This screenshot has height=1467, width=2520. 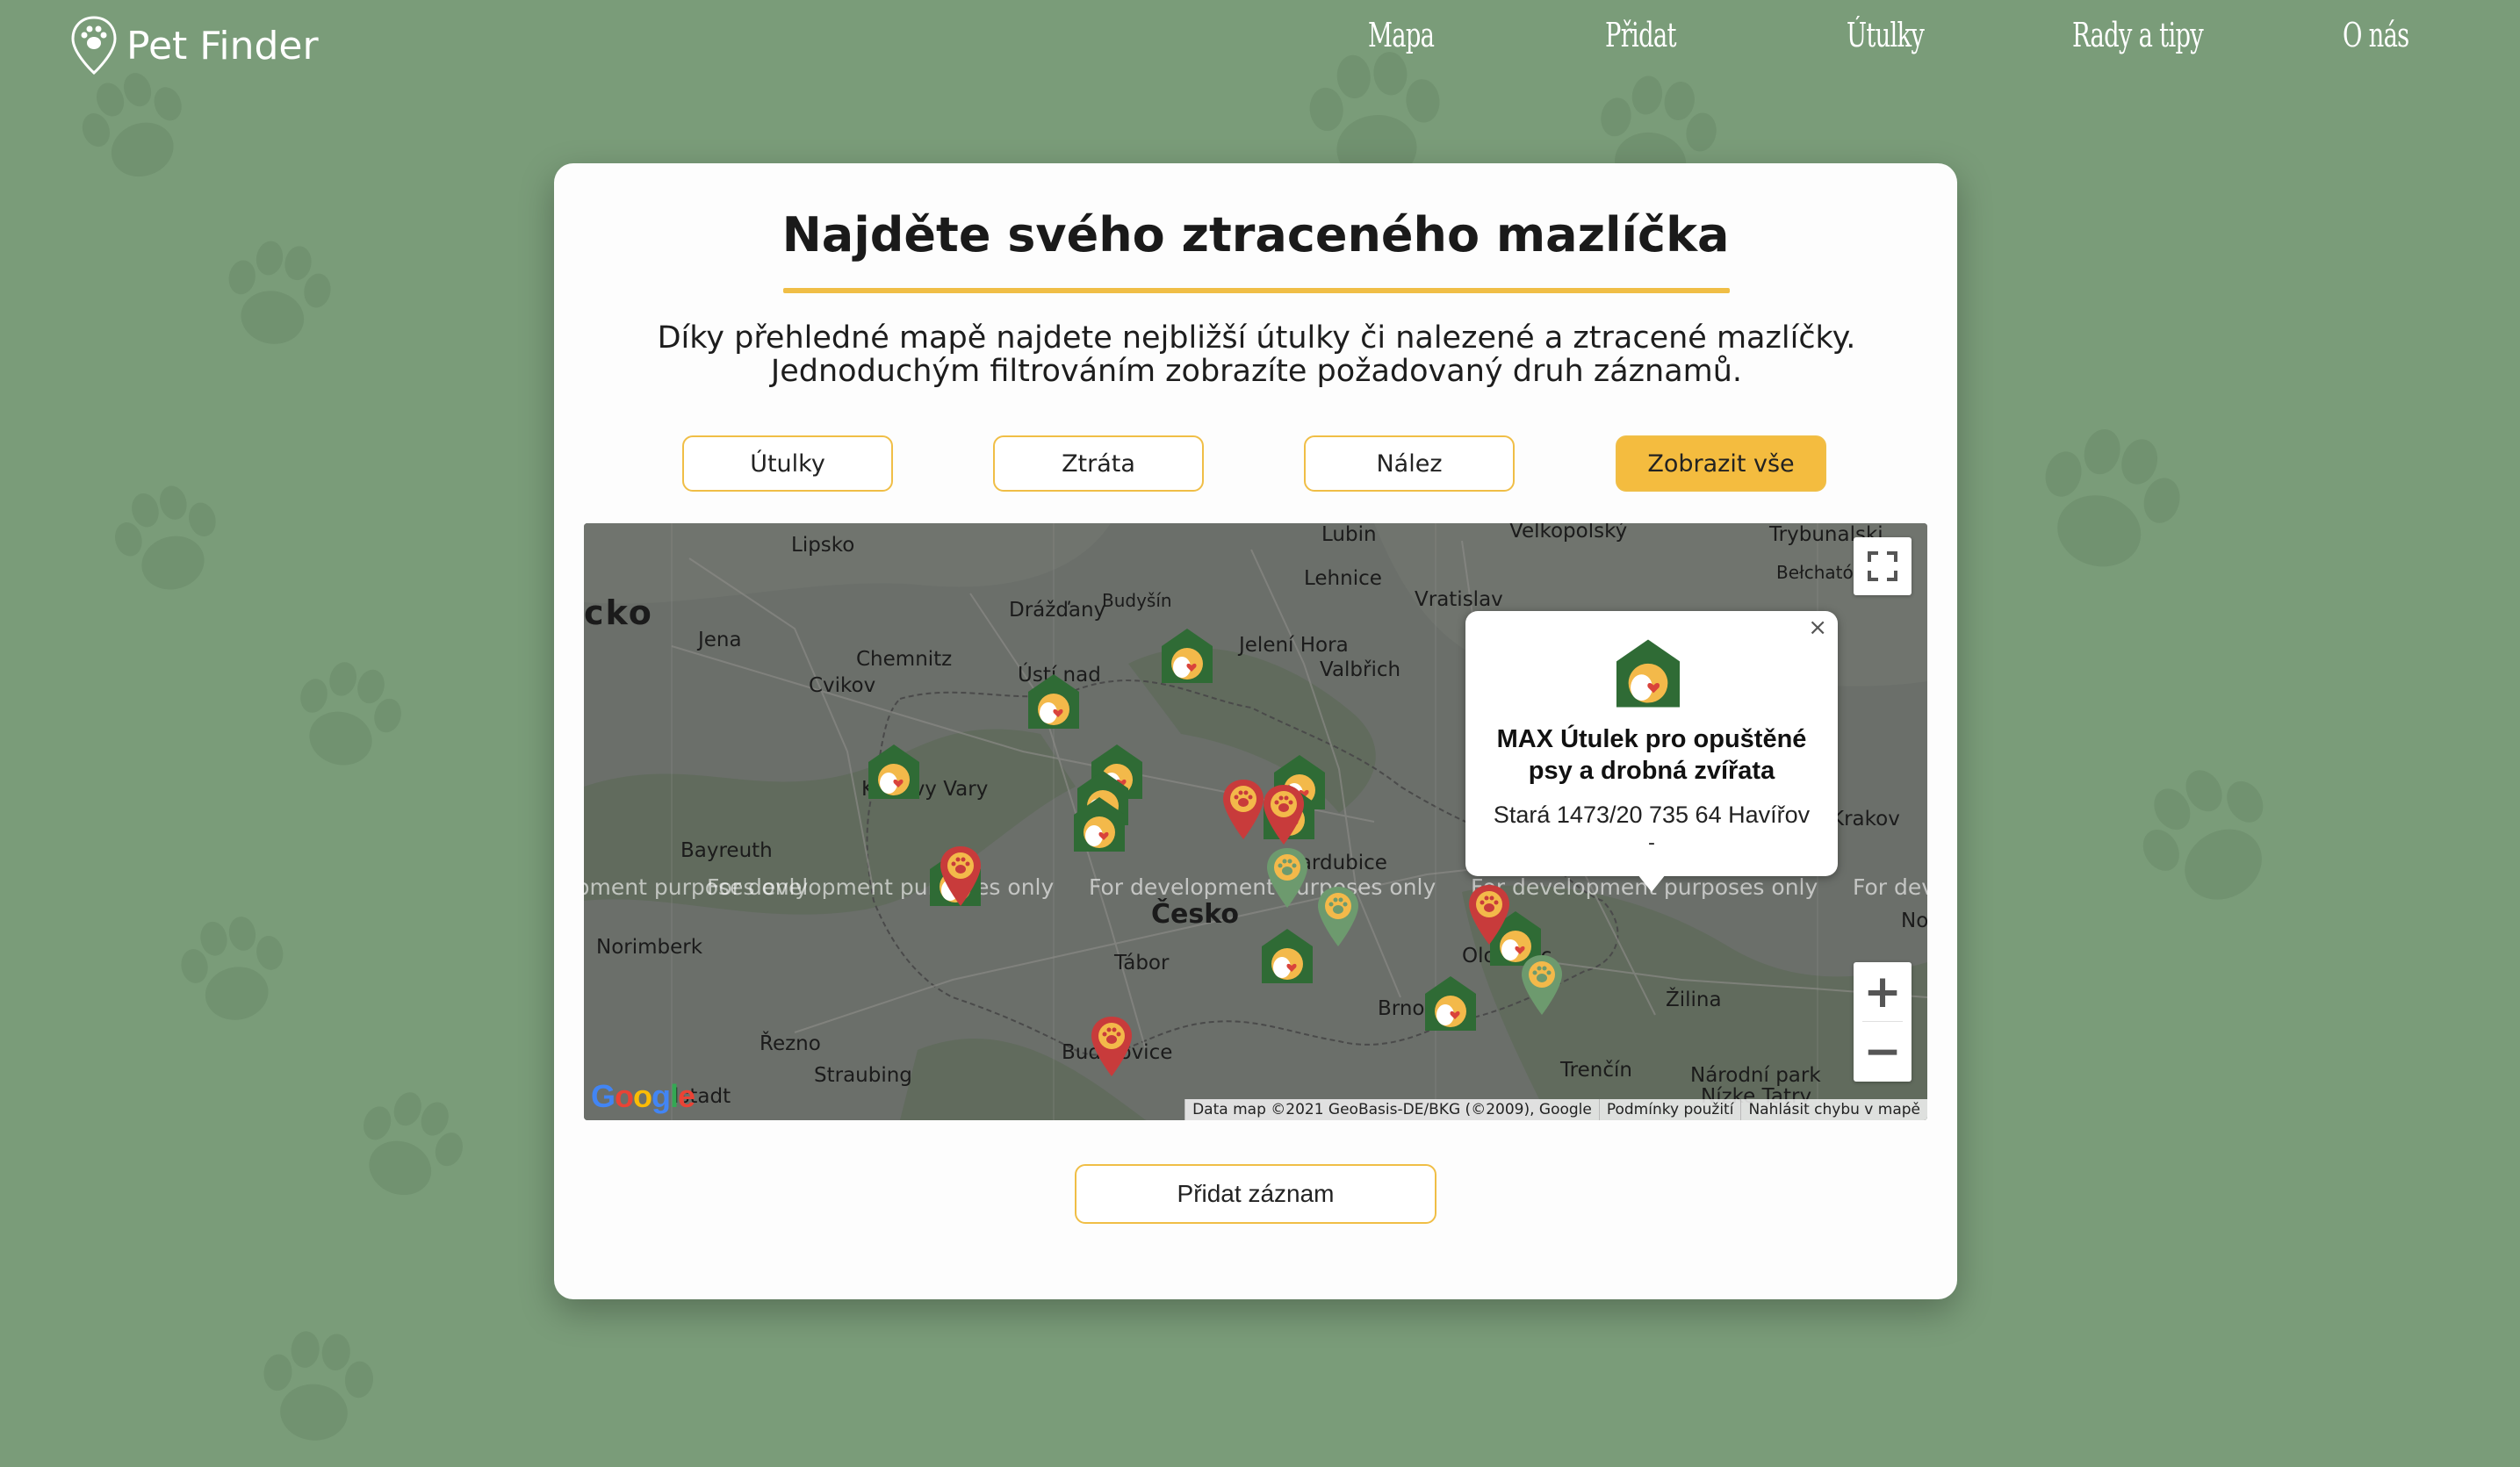 I want to click on map-label: Valbřich, so click(x=1360, y=669).